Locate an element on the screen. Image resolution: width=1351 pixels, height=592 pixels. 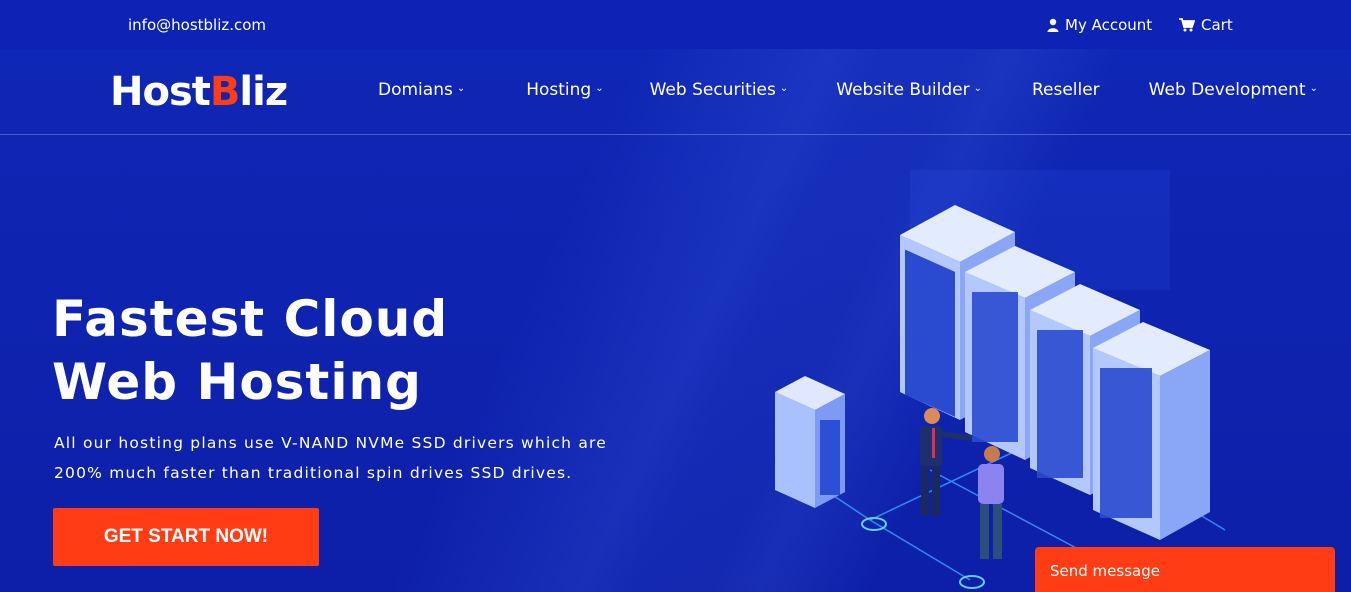
cart-label: Cart is located at coordinates (1217, 25).